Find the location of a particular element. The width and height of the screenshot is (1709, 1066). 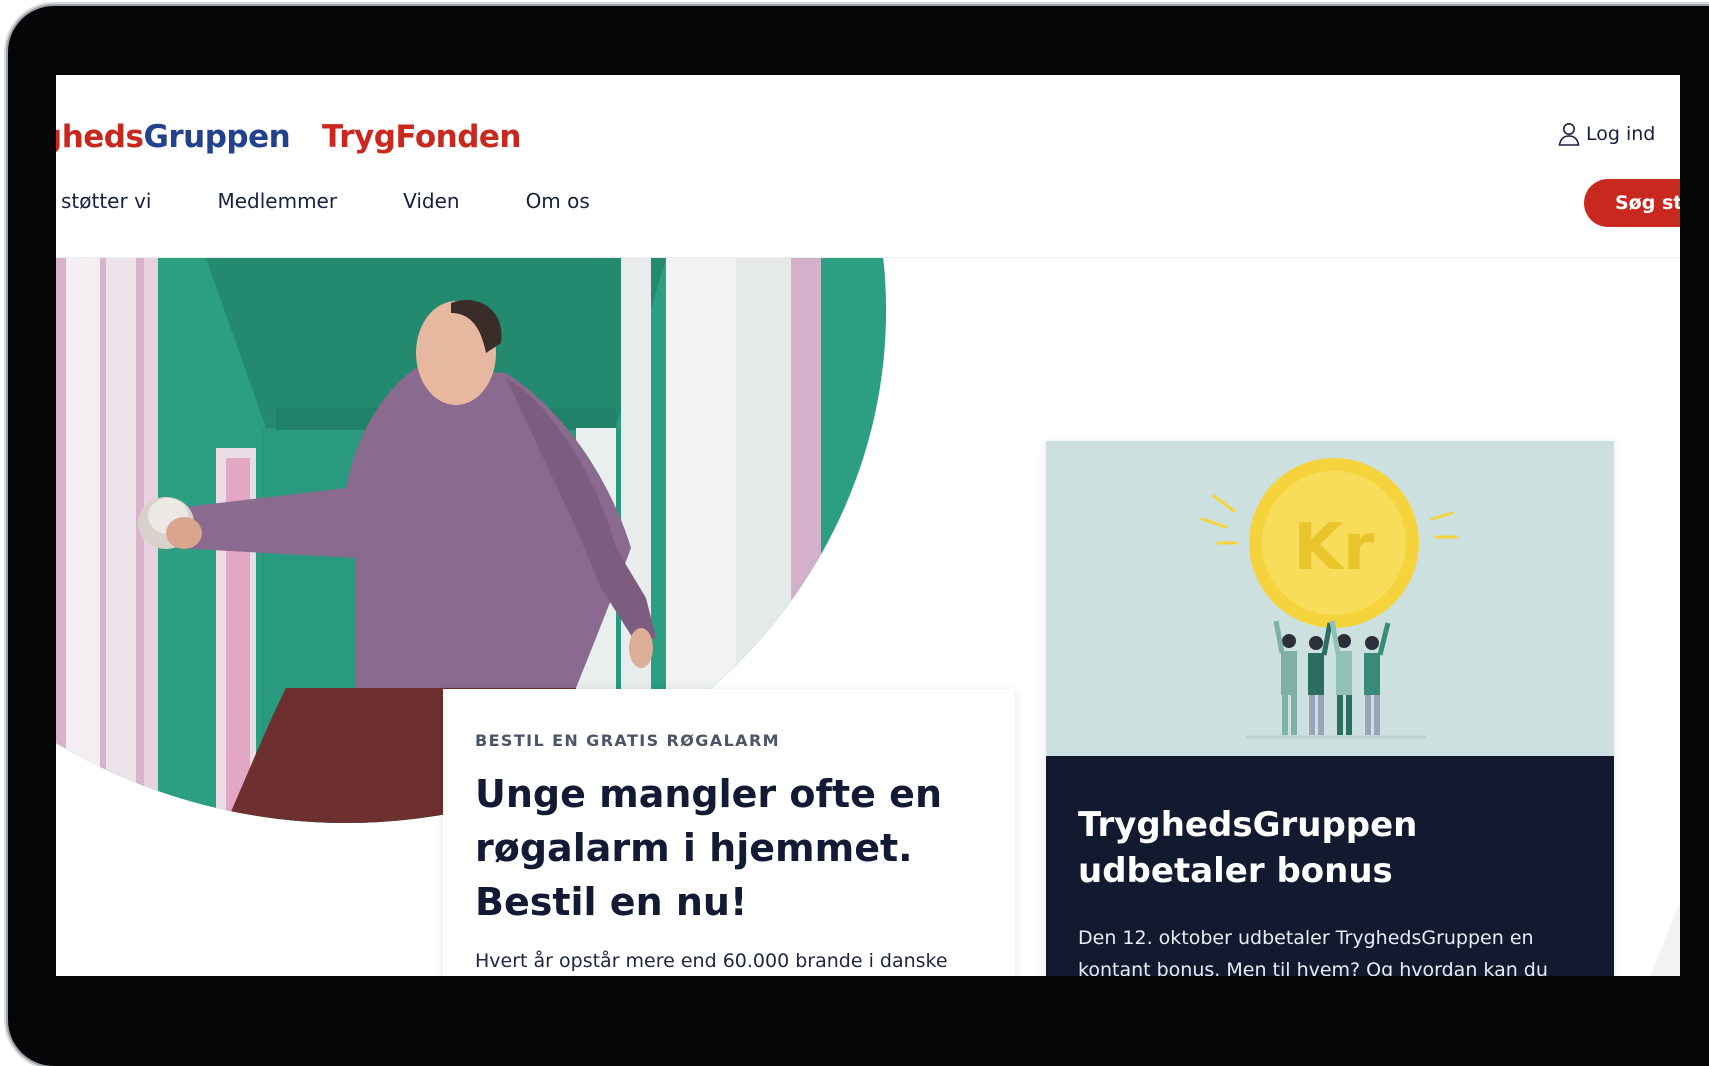

bonus-illustration: Kr is located at coordinates (1330, 598).